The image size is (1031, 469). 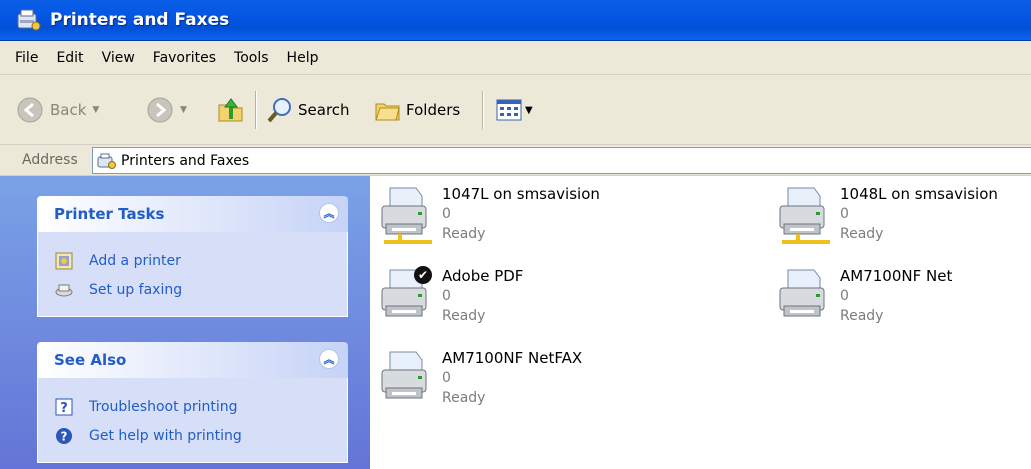 What do you see at coordinates (919, 224) in the screenshot?
I see `printer-info: 1048L on smsavision 0 Ready` at bounding box center [919, 224].